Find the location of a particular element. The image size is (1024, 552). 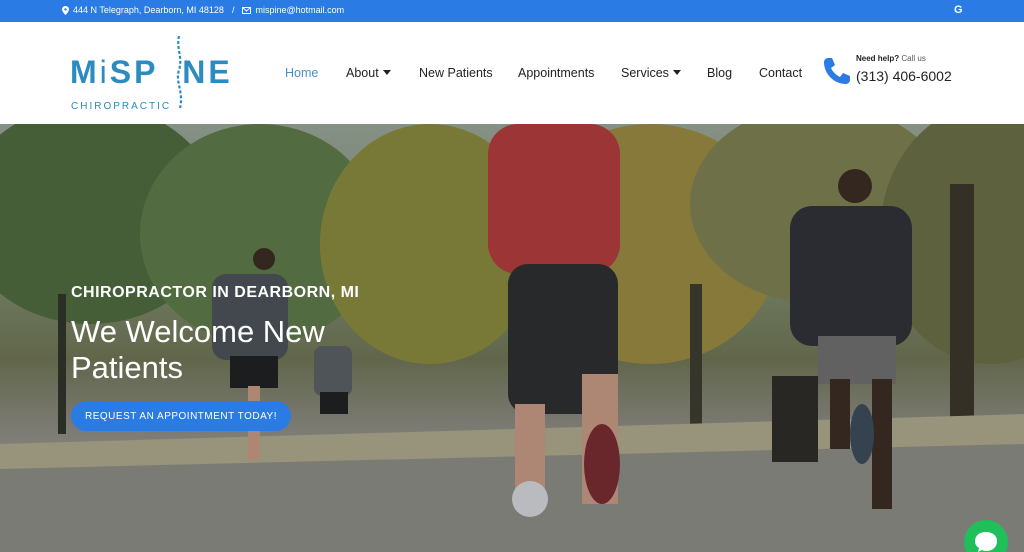

hero-kicker: CHIROPRACTOR IN DEARBORN, MI is located at coordinates (215, 292).